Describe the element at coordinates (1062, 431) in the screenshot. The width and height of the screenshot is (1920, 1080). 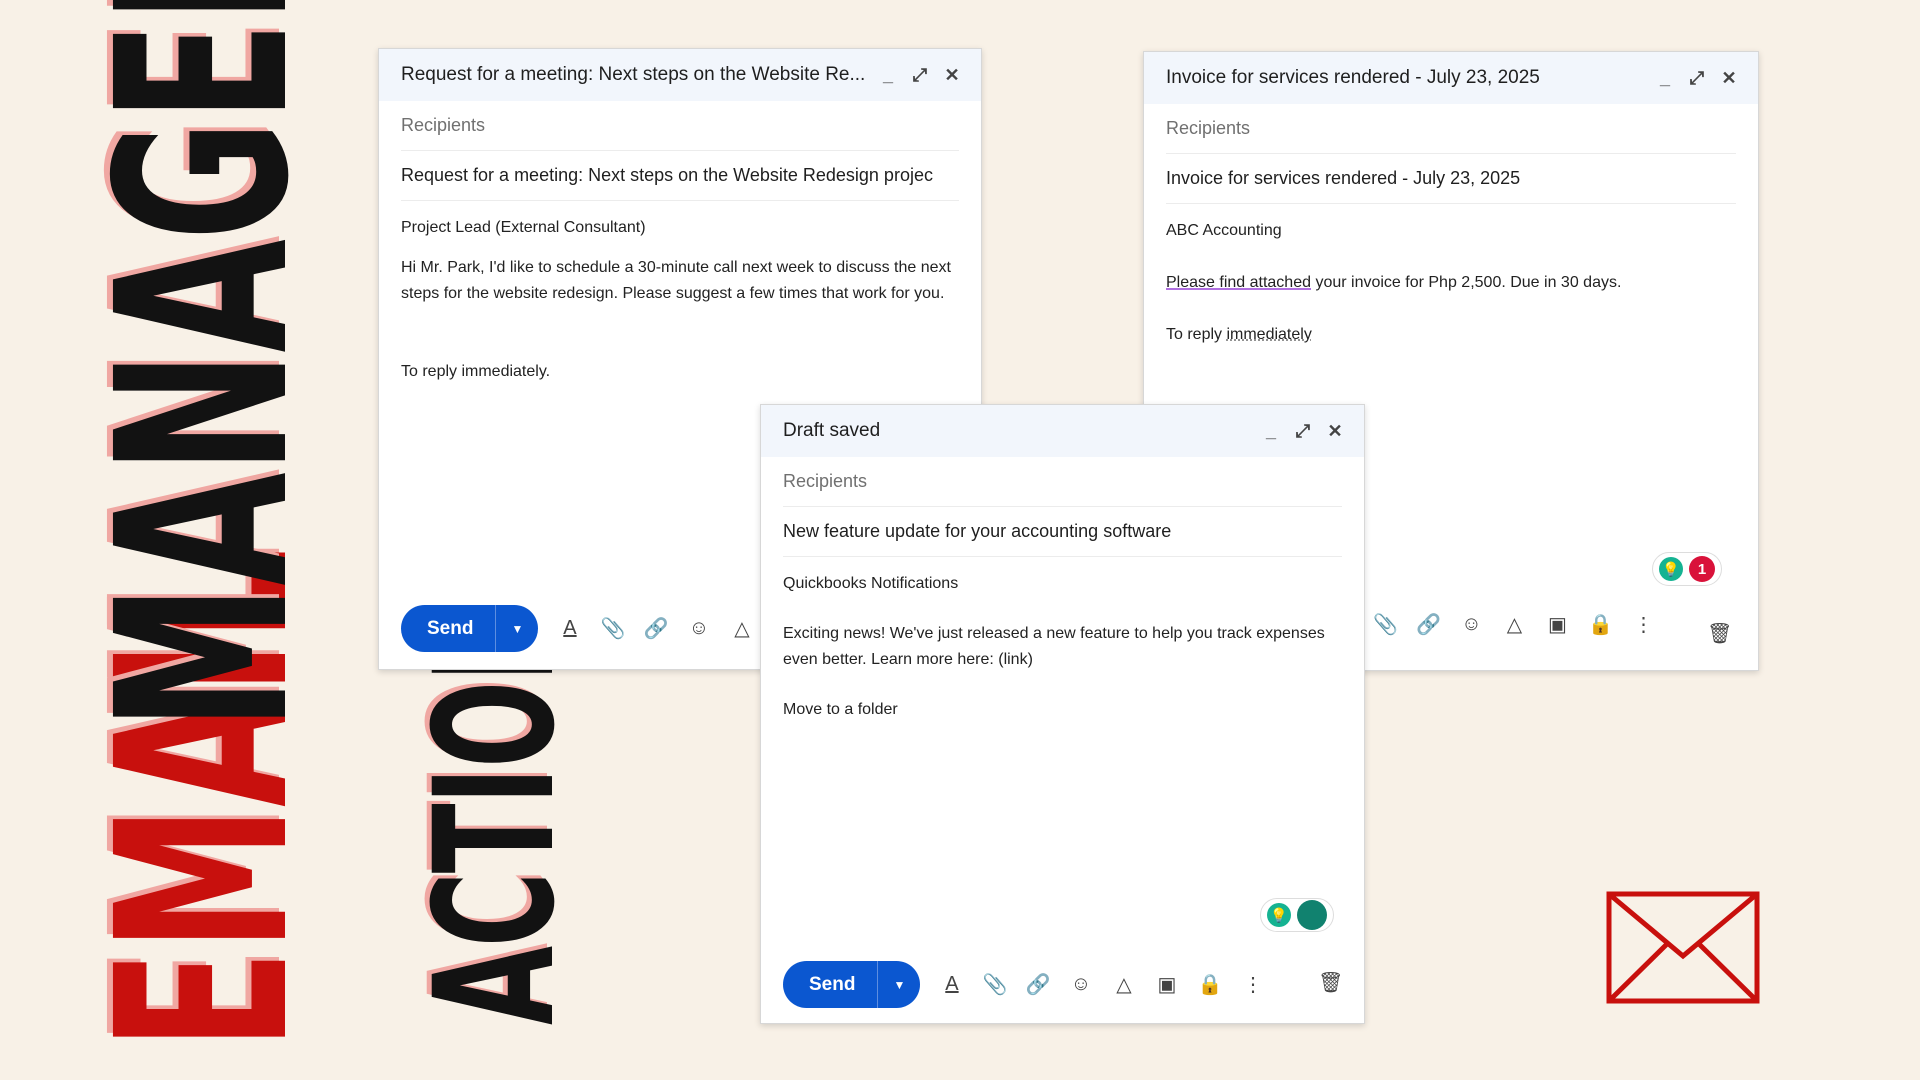
I see `compose-header: Draft saved _ ⤢ ✕` at that location.